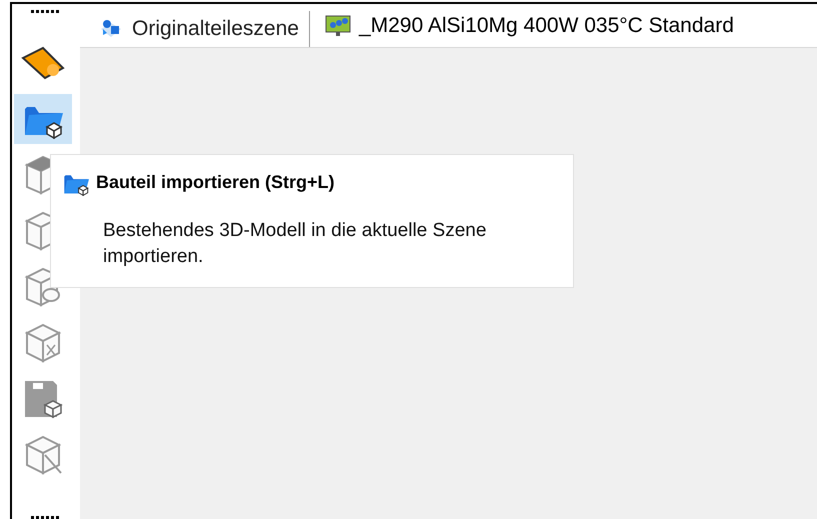  What do you see at coordinates (43, 119) in the screenshot?
I see `import-button` at bounding box center [43, 119].